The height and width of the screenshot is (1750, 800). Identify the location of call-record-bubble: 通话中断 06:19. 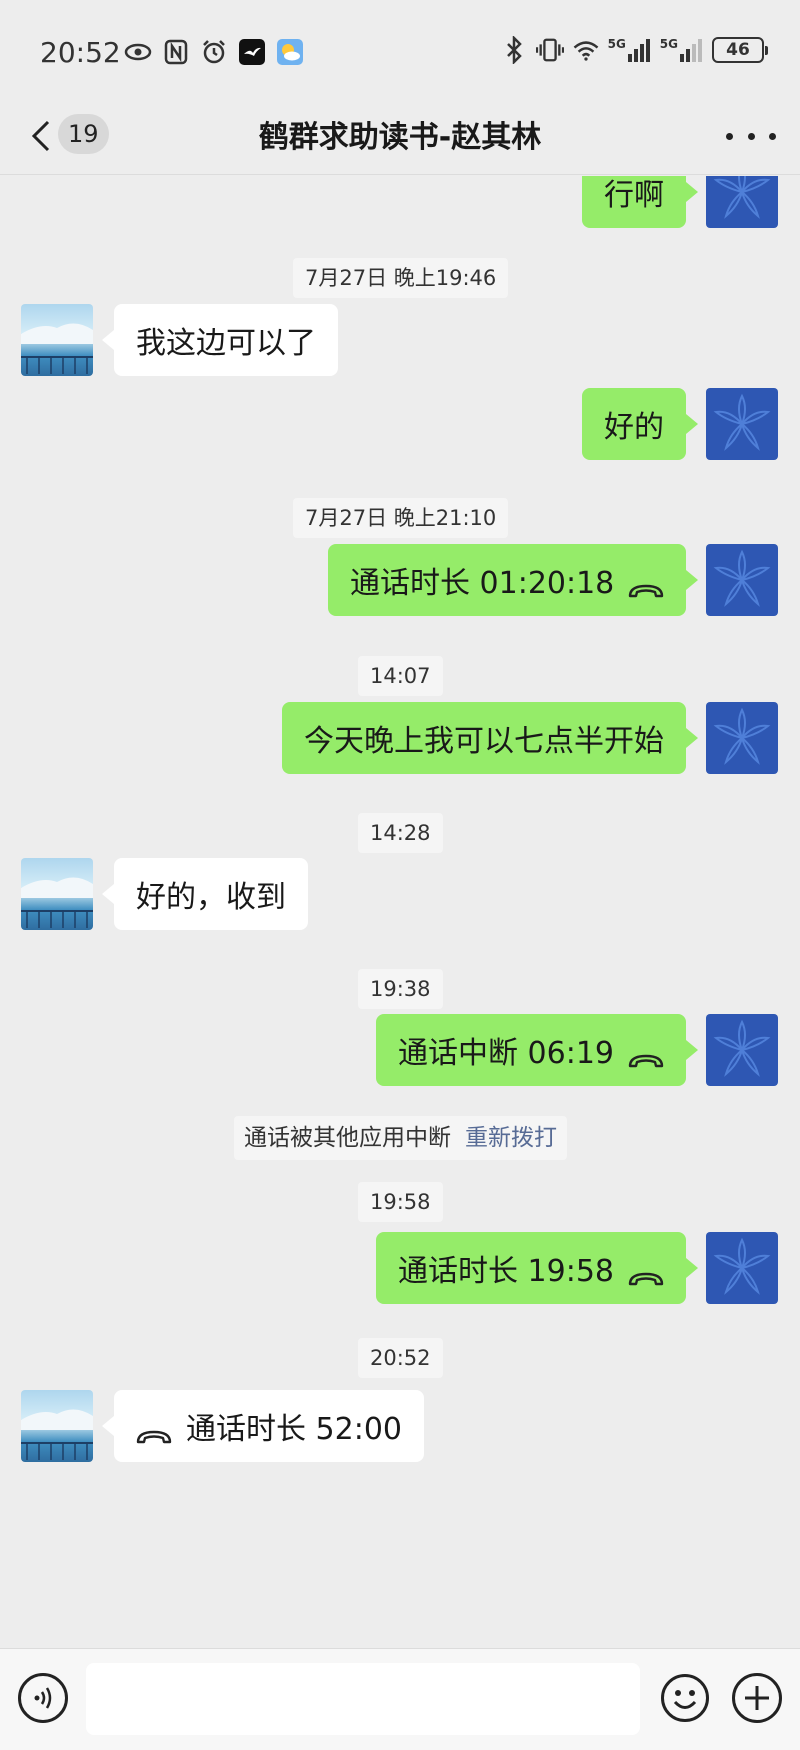
(537, 1050).